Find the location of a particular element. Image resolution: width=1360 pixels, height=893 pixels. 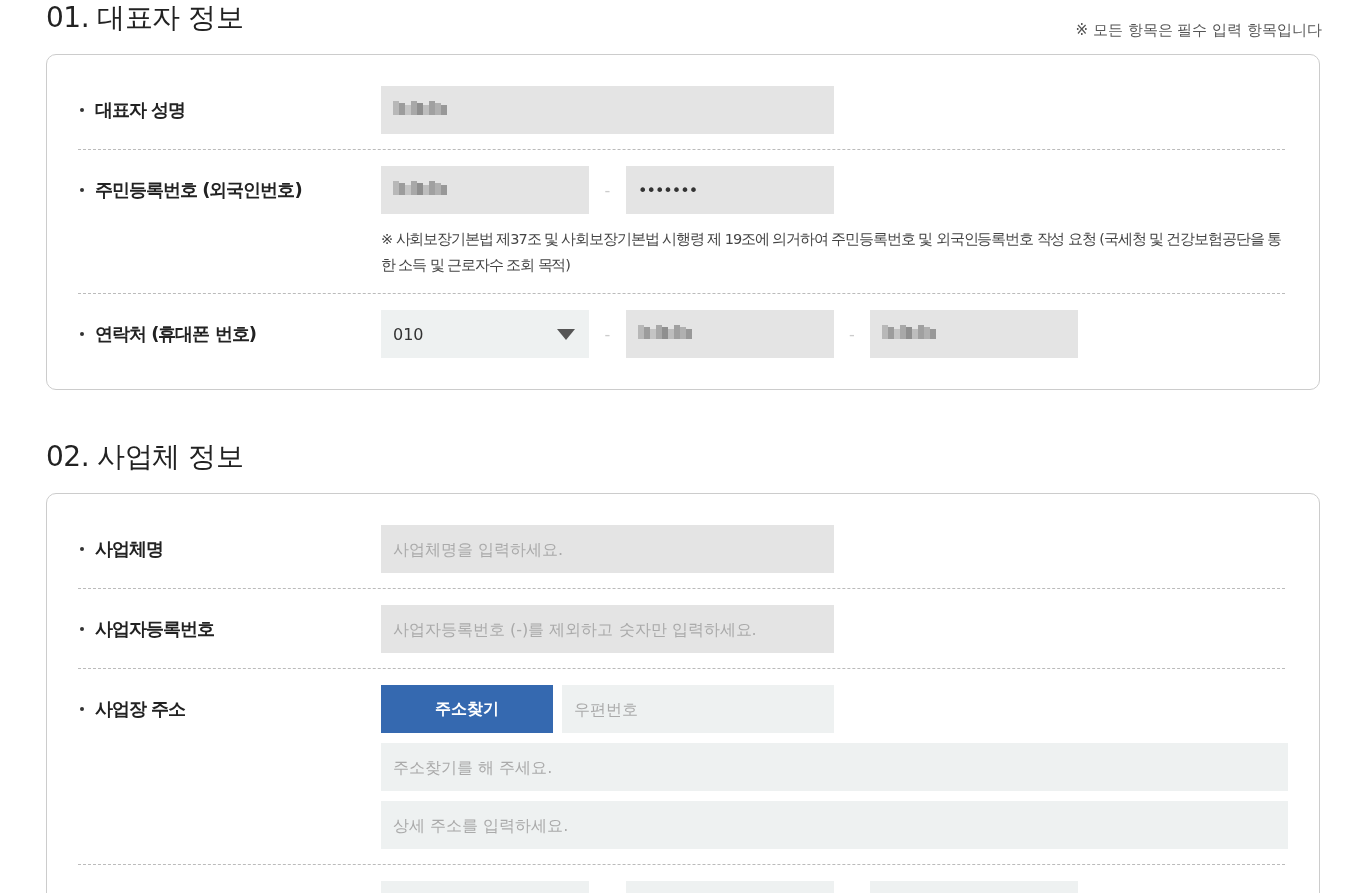

field-label: 대표자 성명 is located at coordinates (140, 110).